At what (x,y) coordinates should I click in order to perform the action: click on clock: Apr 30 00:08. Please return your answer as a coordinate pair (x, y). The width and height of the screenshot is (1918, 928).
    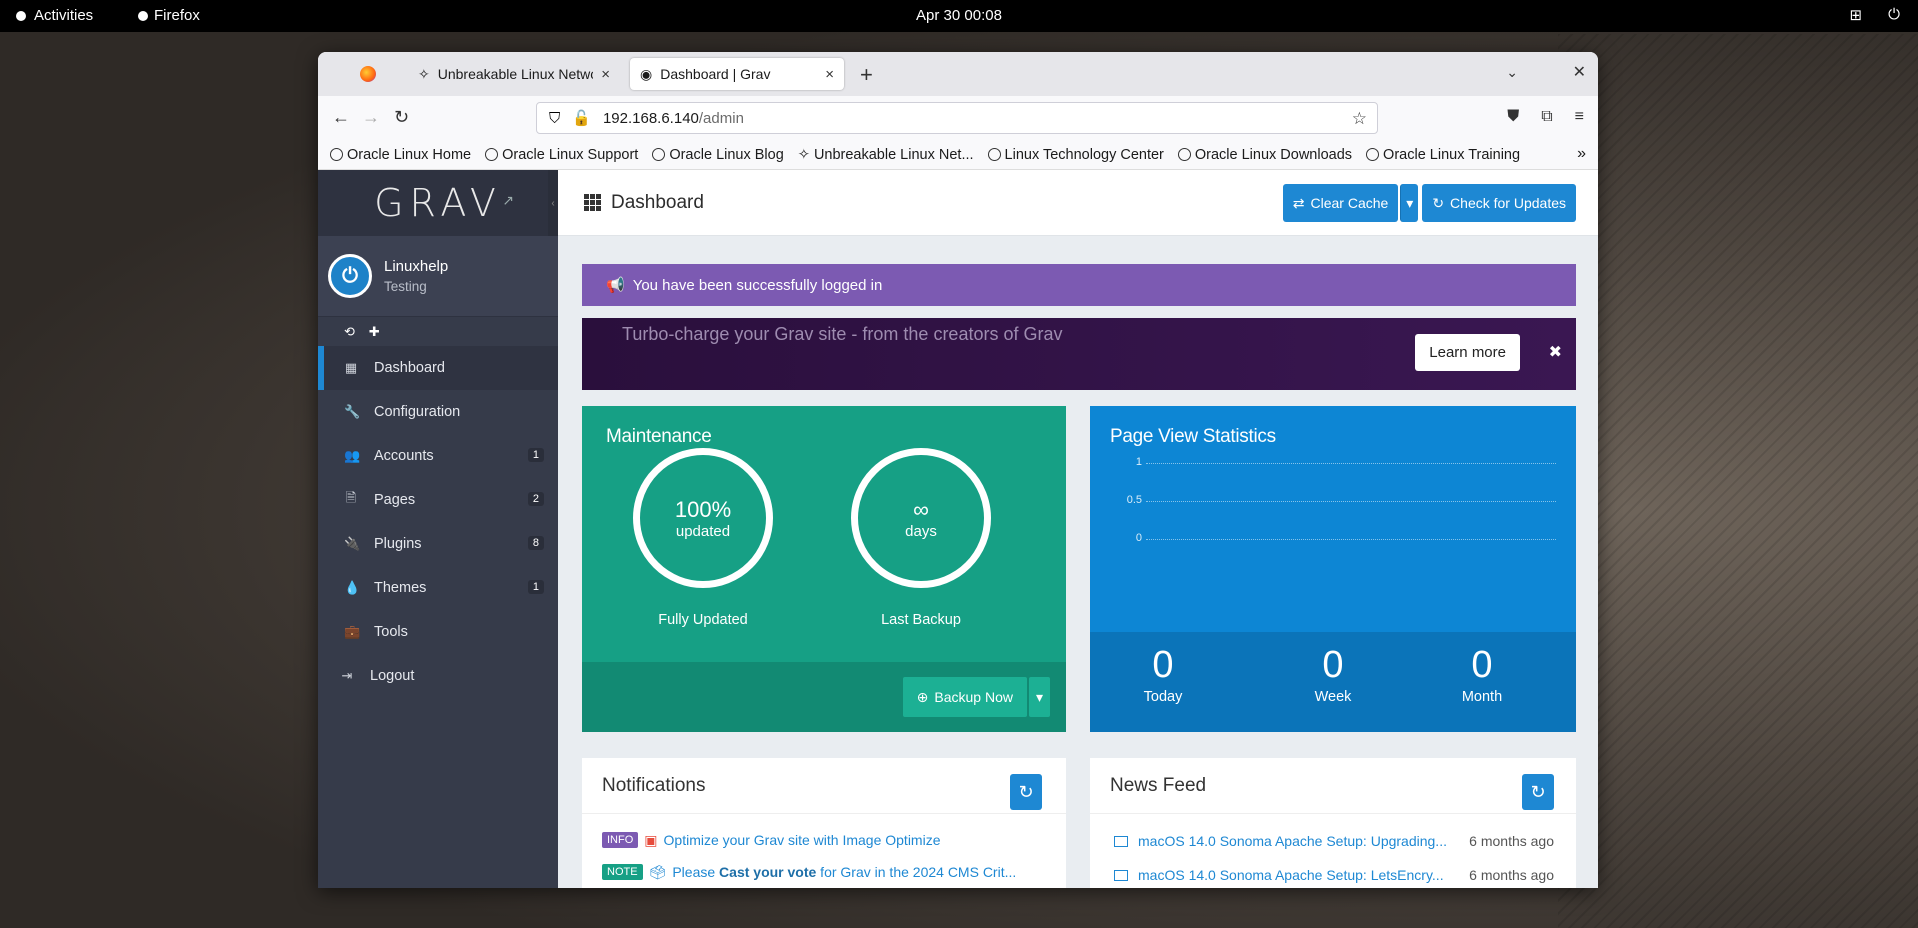
    Looking at the image, I should click on (959, 15).